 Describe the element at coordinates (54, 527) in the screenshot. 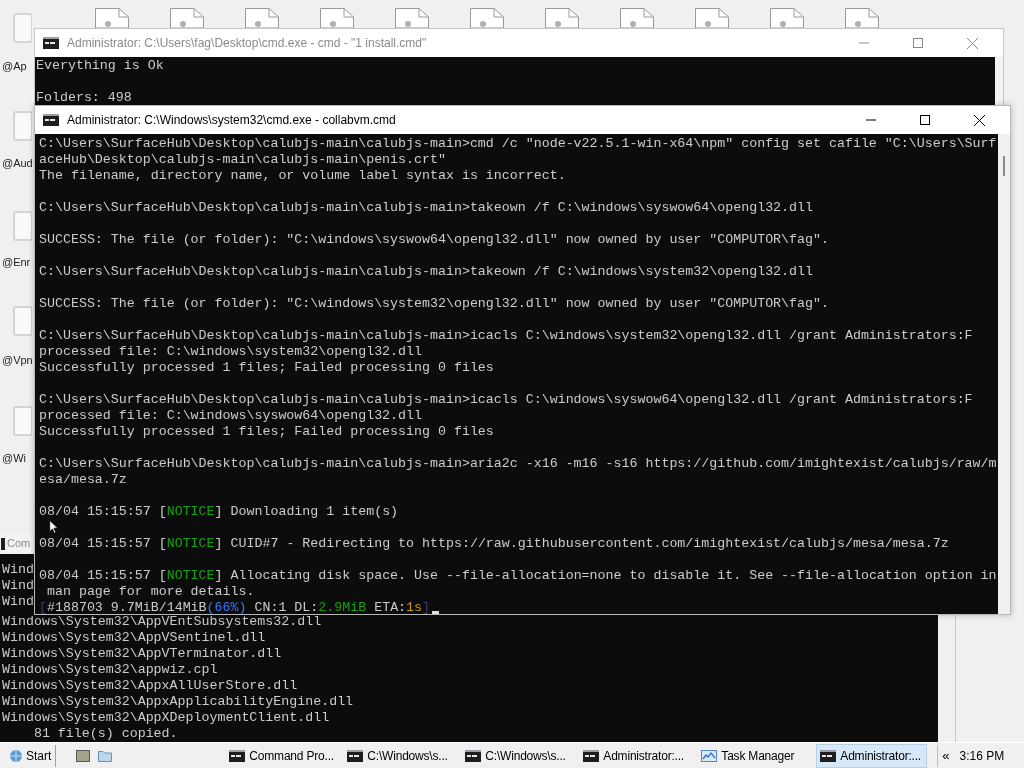

I see `mouse-pointer-icon` at that location.